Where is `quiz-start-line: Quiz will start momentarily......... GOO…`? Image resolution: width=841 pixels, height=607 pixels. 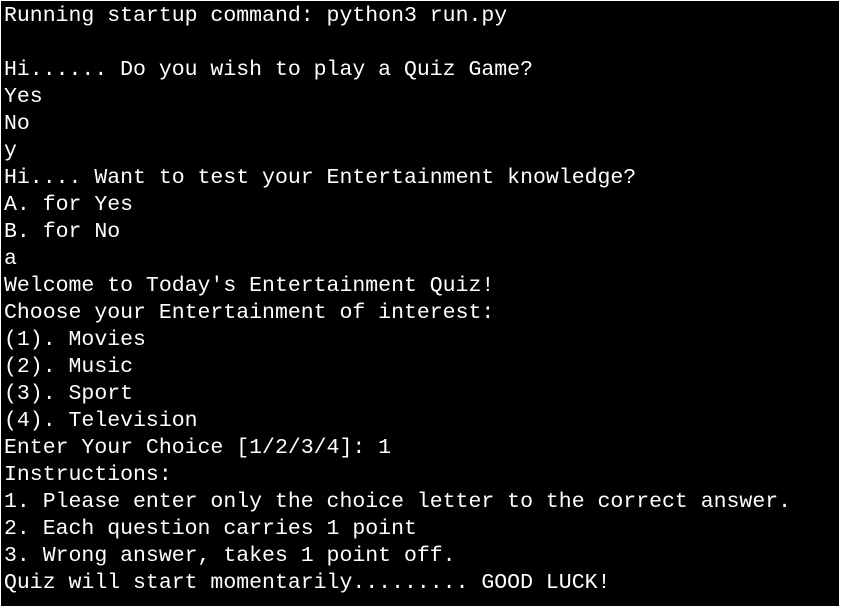 quiz-start-line: Quiz will start momentarily......... GOO… is located at coordinates (307, 583).